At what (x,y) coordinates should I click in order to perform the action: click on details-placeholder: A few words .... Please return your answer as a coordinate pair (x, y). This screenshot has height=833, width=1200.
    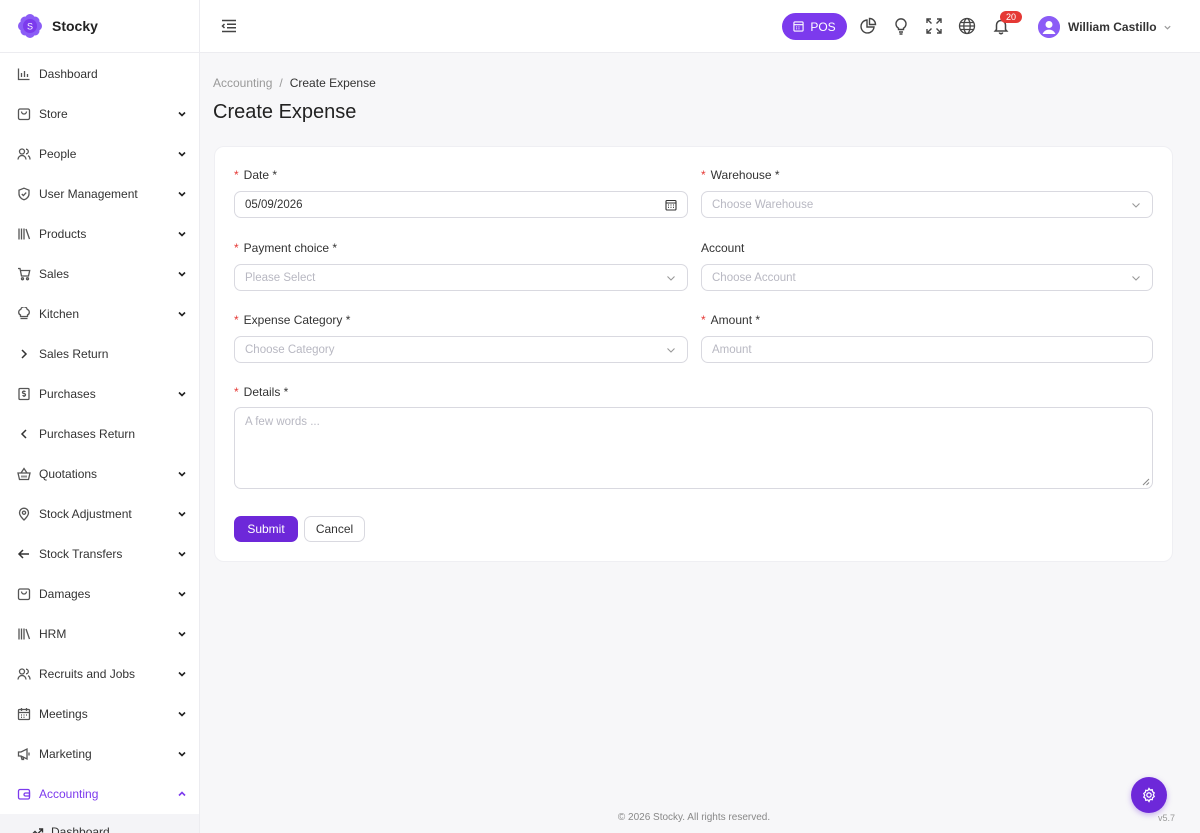
    Looking at the image, I should click on (282, 422).